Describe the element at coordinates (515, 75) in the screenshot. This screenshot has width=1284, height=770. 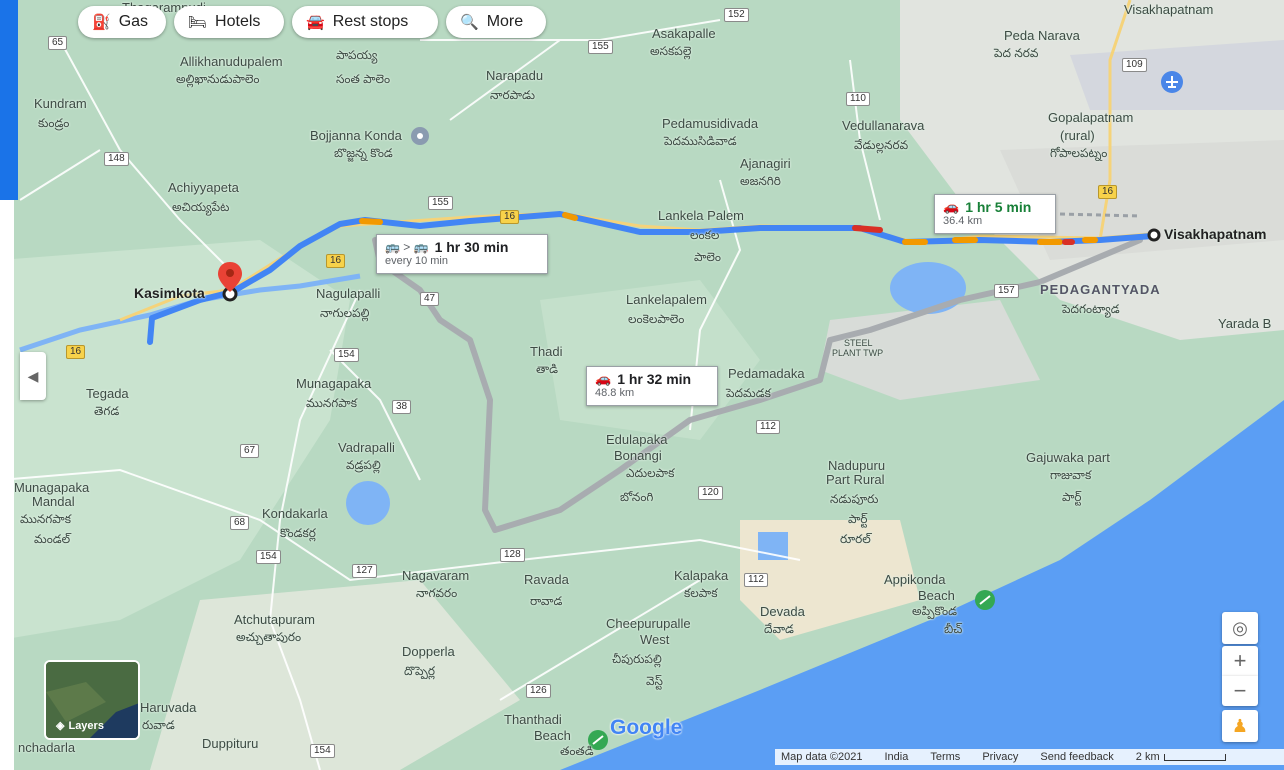
I see `place-label: Narapadu` at that location.